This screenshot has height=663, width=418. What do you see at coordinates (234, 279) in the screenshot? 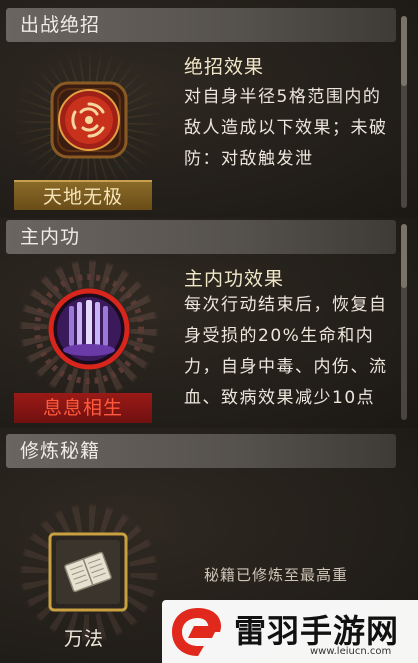
I see `internal-effect-title: 主内功效果` at bounding box center [234, 279].